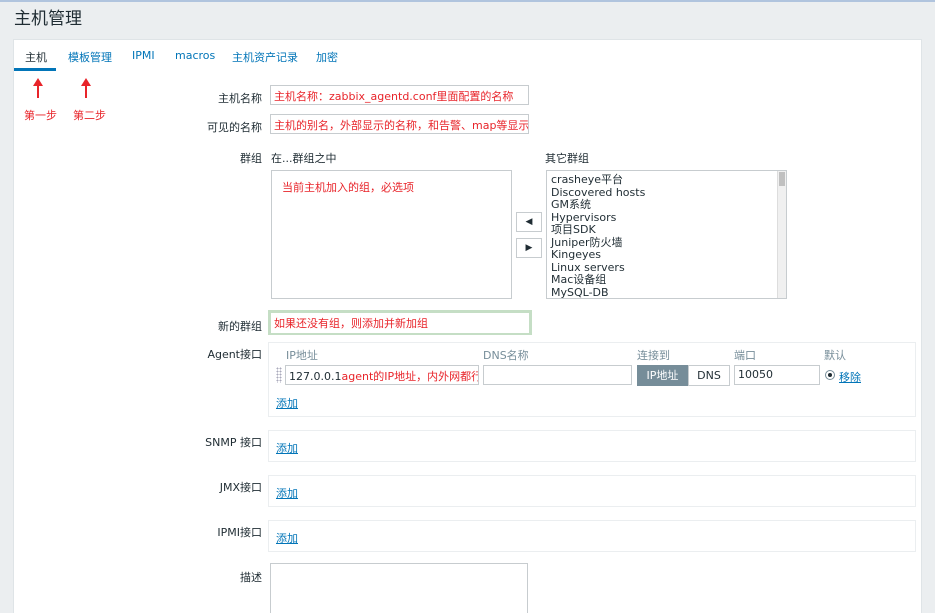 The image size is (935, 613). Describe the element at coordinates (251, 158) in the screenshot. I see `groups-label: 群组` at that location.